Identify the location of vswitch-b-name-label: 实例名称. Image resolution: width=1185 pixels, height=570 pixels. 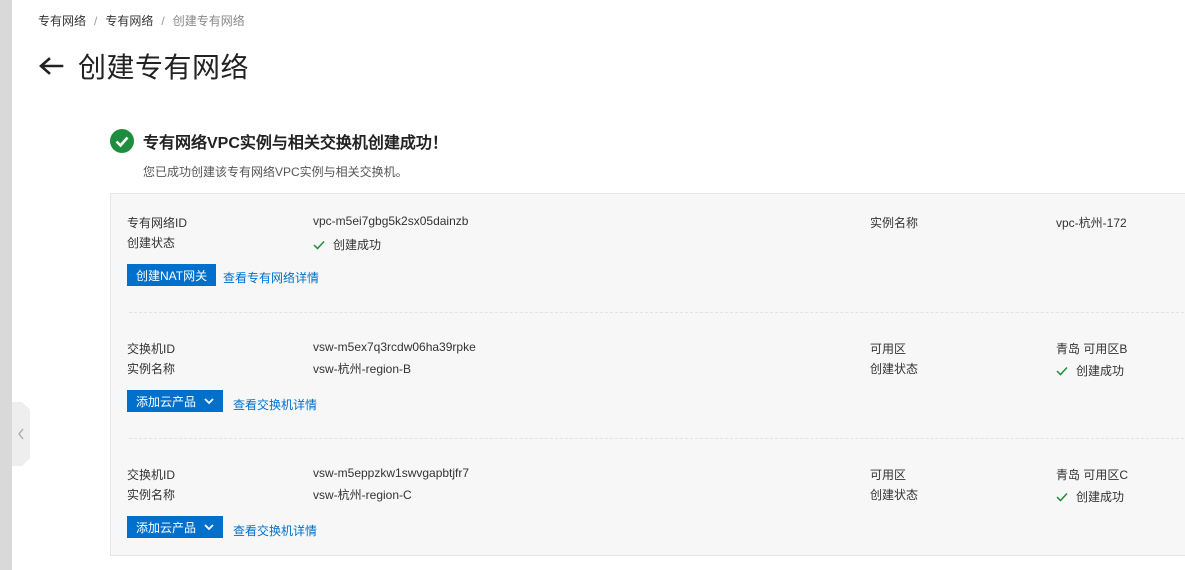
(151, 369).